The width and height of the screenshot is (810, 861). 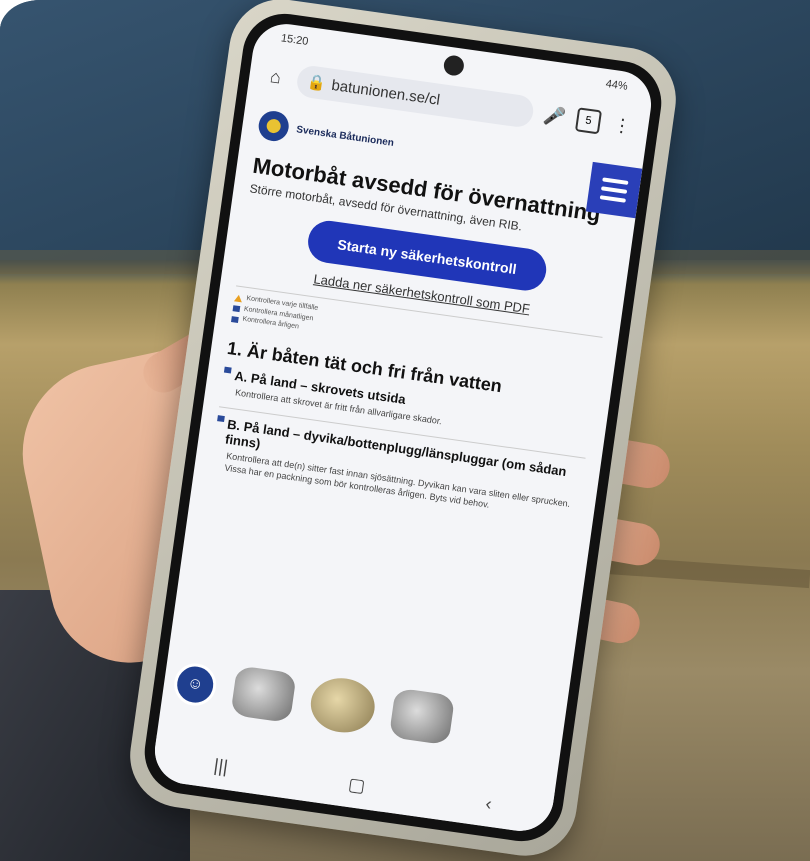 What do you see at coordinates (345, 136) in the screenshot?
I see `brand-name: Svenska Båtunionen` at bounding box center [345, 136].